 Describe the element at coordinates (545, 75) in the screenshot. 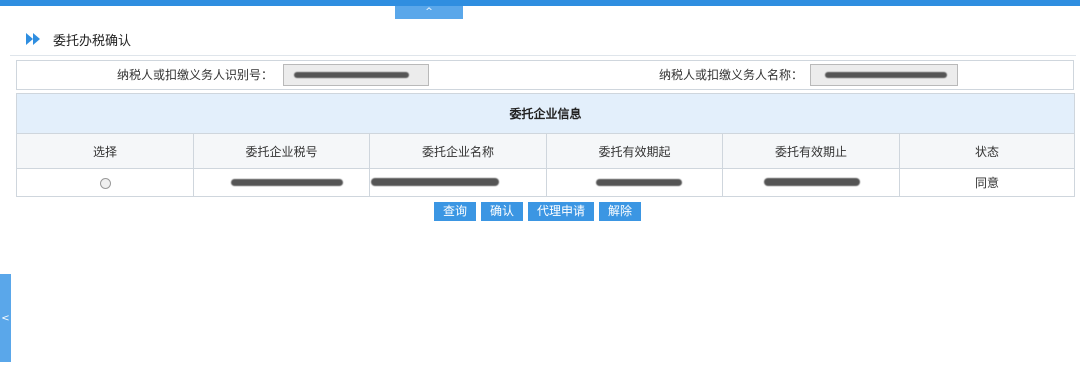

I see `taxpayer-info-row: 纳税人或扣缴义务人识别号： 纳税人或扣缴义务人名称：` at that location.